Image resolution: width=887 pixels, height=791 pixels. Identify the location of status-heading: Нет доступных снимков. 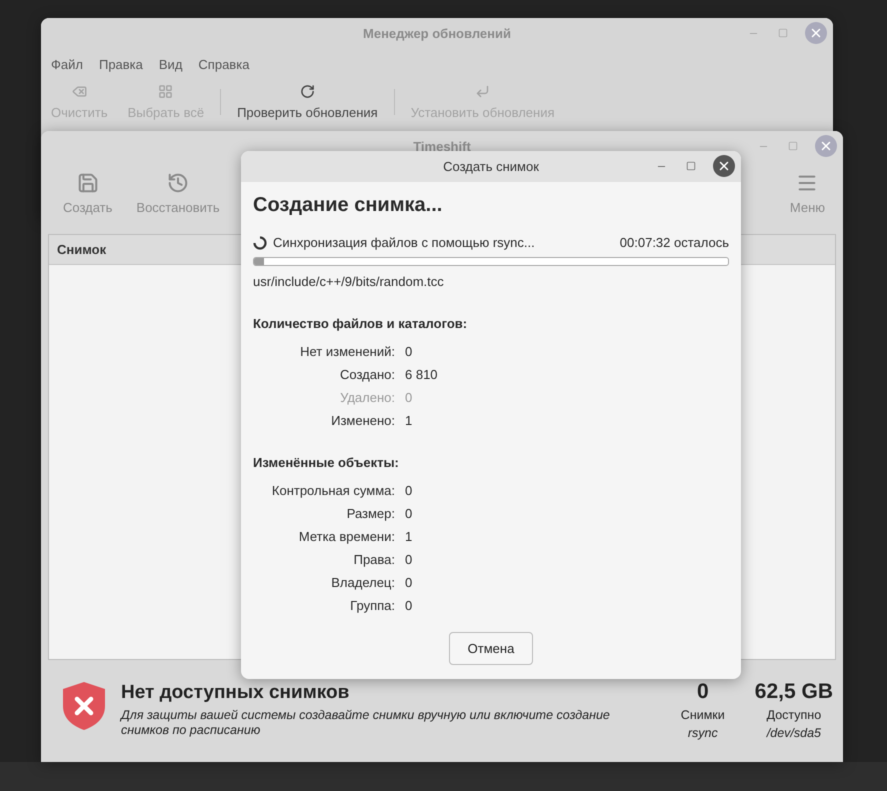
(235, 693).